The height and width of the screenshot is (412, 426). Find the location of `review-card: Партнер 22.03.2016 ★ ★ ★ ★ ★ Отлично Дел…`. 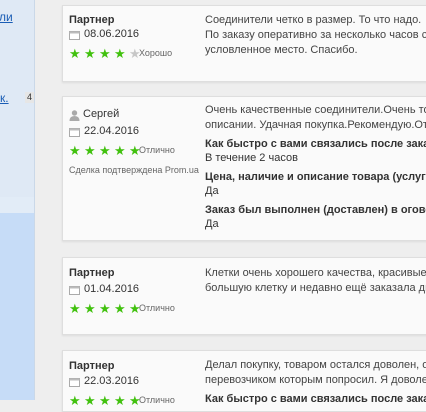

review-card: Партнер 22.03.2016 ★ ★ ★ ★ ★ Отлично Дел… is located at coordinates (244, 381).